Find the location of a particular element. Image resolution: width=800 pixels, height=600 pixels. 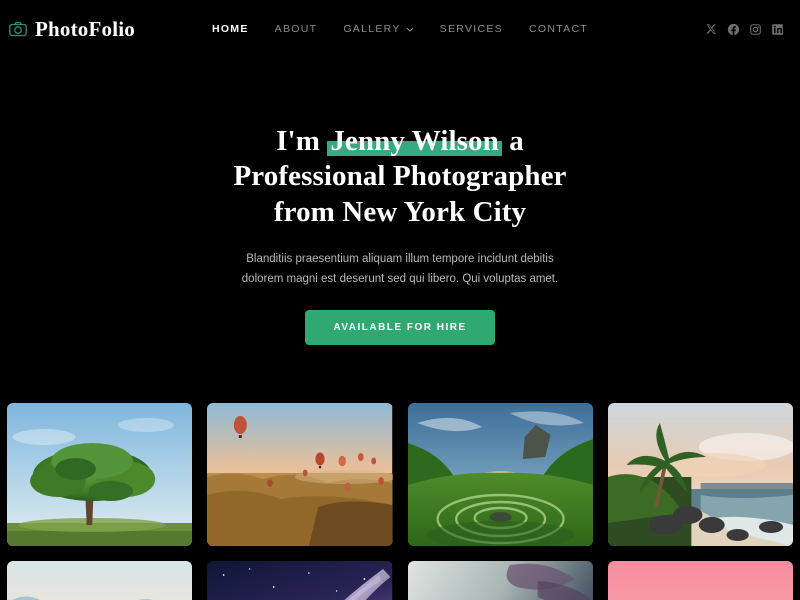

photo-pink-sunset is located at coordinates (700, 580).